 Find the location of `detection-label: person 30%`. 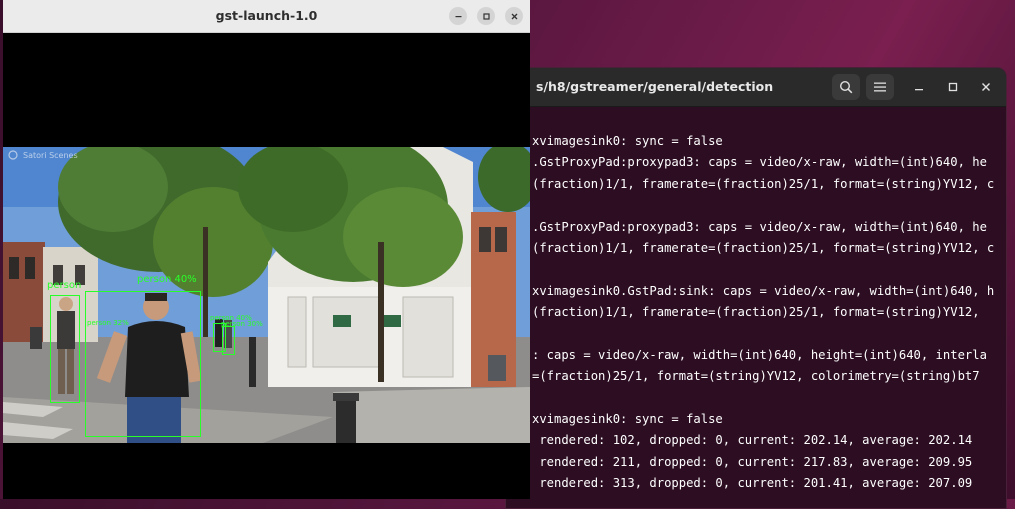

detection-label: person 30% is located at coordinates (242, 324).